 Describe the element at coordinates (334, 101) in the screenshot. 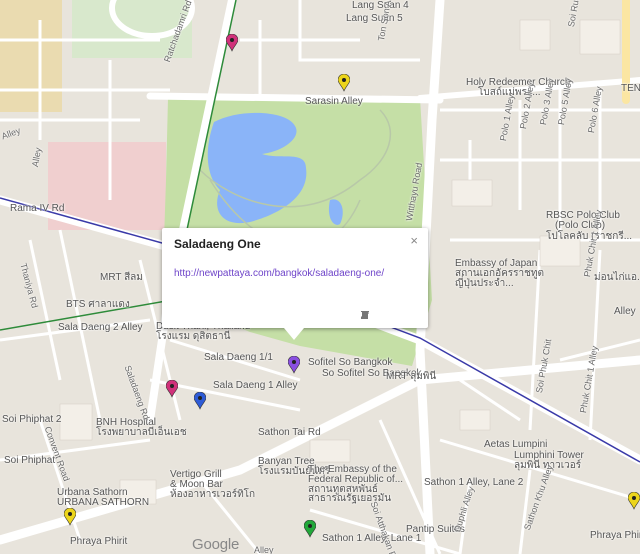

I see `map-label: Sarasin Alley` at that location.